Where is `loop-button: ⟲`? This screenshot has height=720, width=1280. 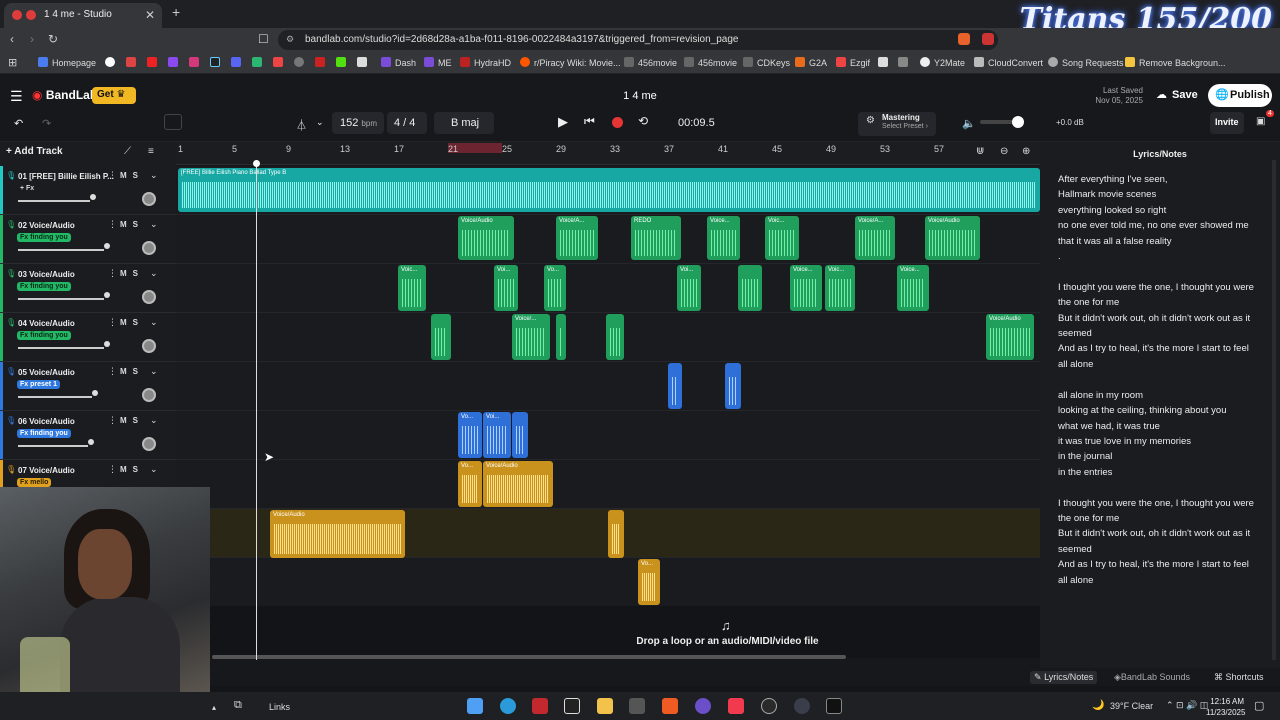 loop-button: ⟲ is located at coordinates (643, 121).